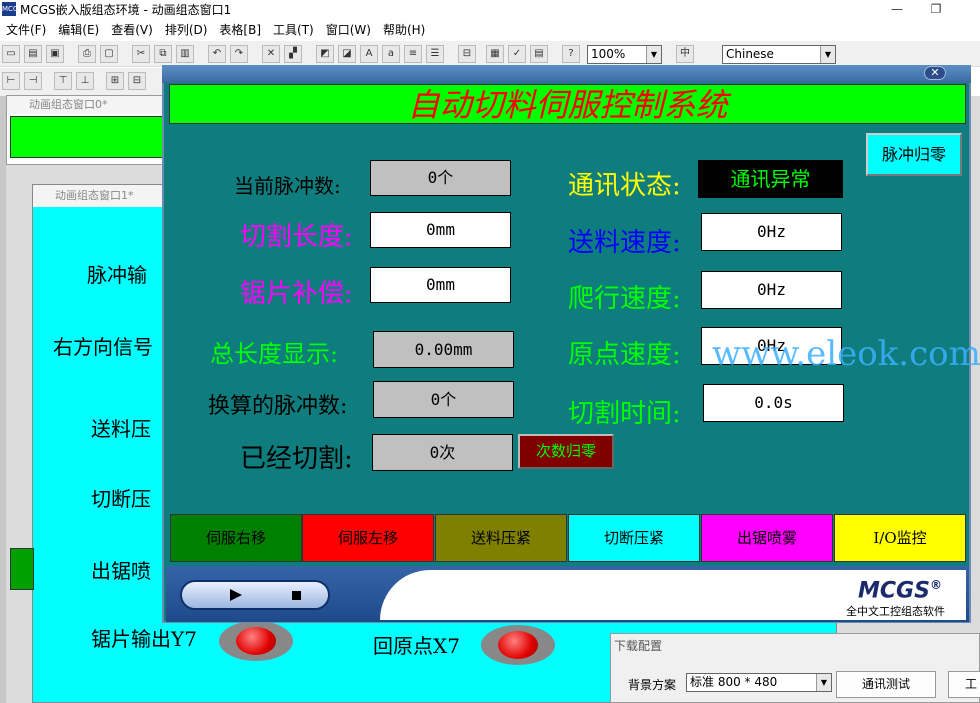  What do you see at coordinates (63, 81) in the screenshot?
I see `align-top-icon: ⊤` at bounding box center [63, 81].